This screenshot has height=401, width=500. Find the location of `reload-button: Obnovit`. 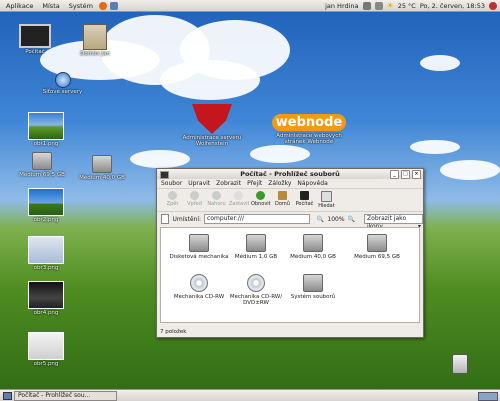

reload-button: Obnovit is located at coordinates (261, 198).